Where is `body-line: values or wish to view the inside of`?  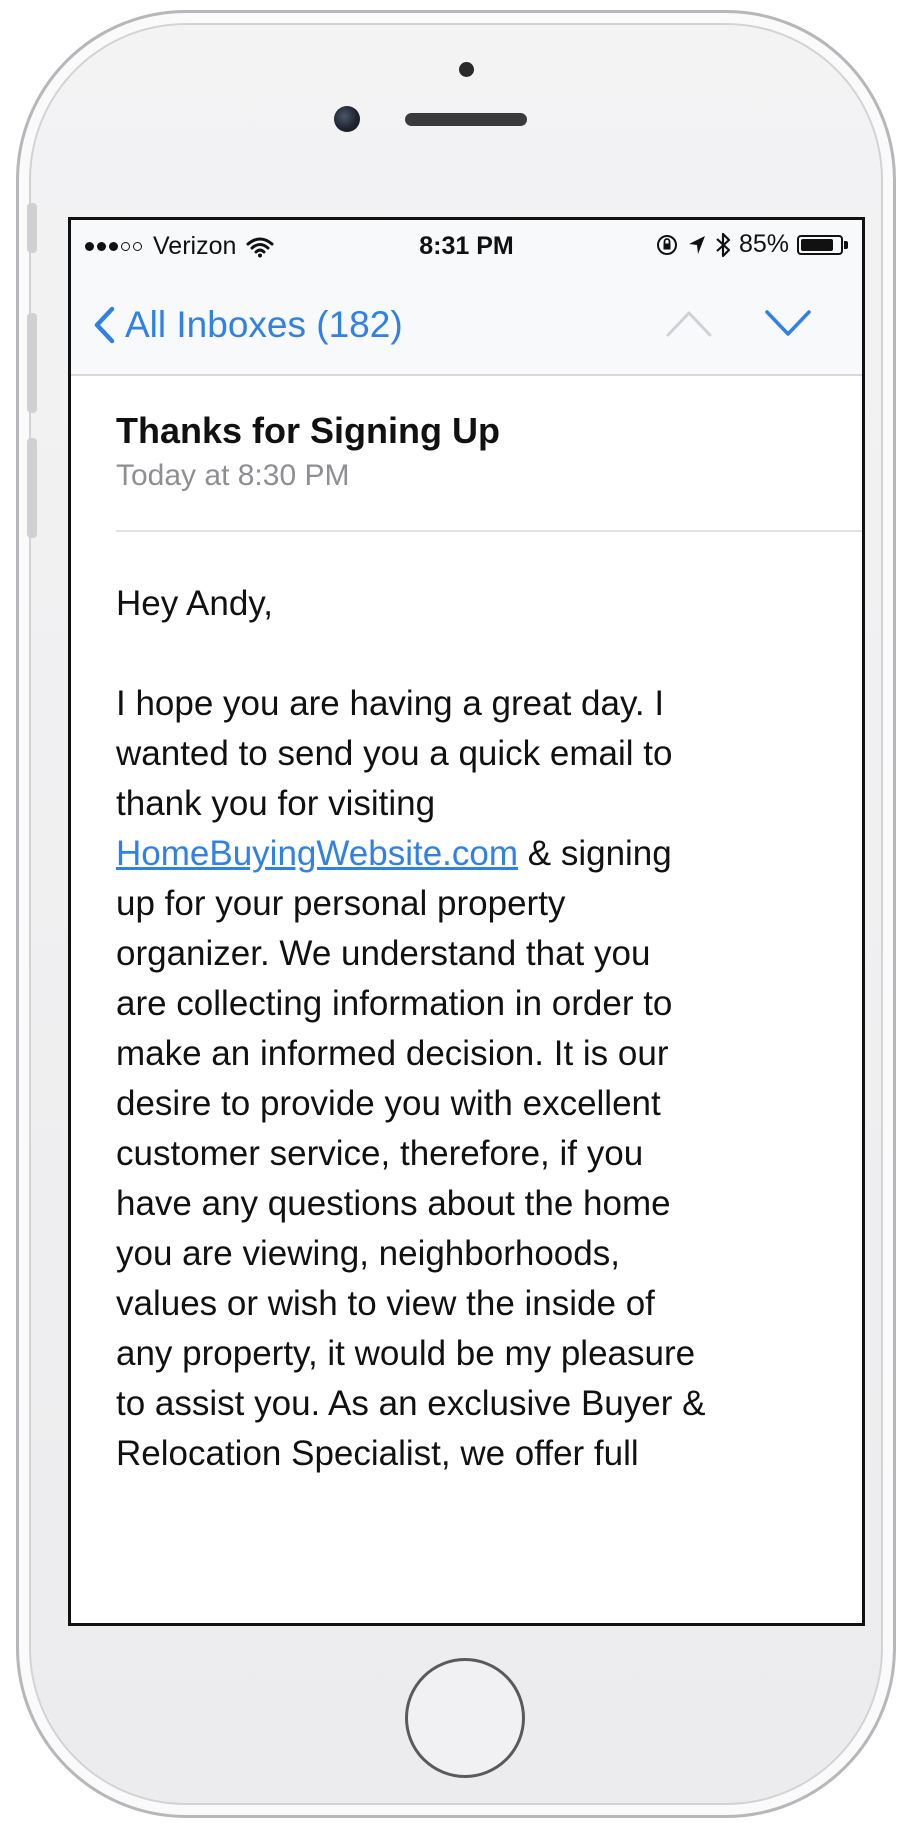
body-line: values or wish to view the inside of is located at coordinates (385, 1303).